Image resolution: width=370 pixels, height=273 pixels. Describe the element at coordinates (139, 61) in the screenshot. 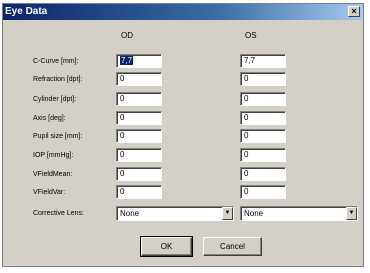

I see `c-curve-od-field: 7,7` at that location.